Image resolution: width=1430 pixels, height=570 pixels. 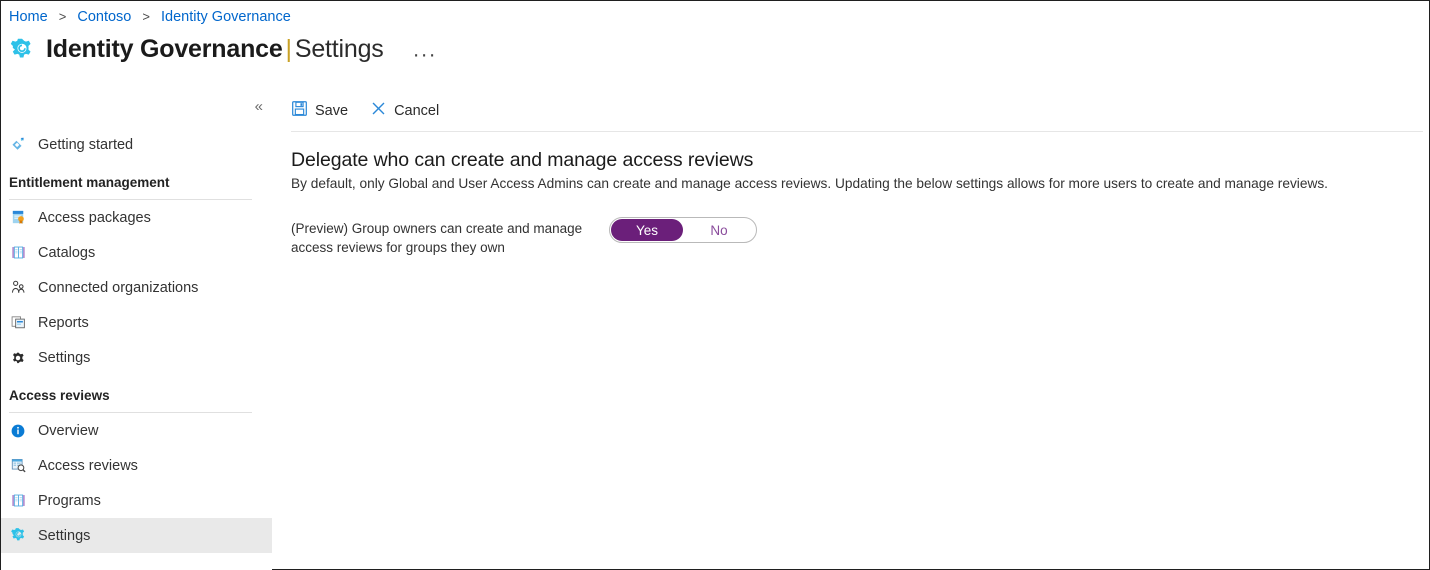 I want to click on people-icon, so click(x=18, y=288).